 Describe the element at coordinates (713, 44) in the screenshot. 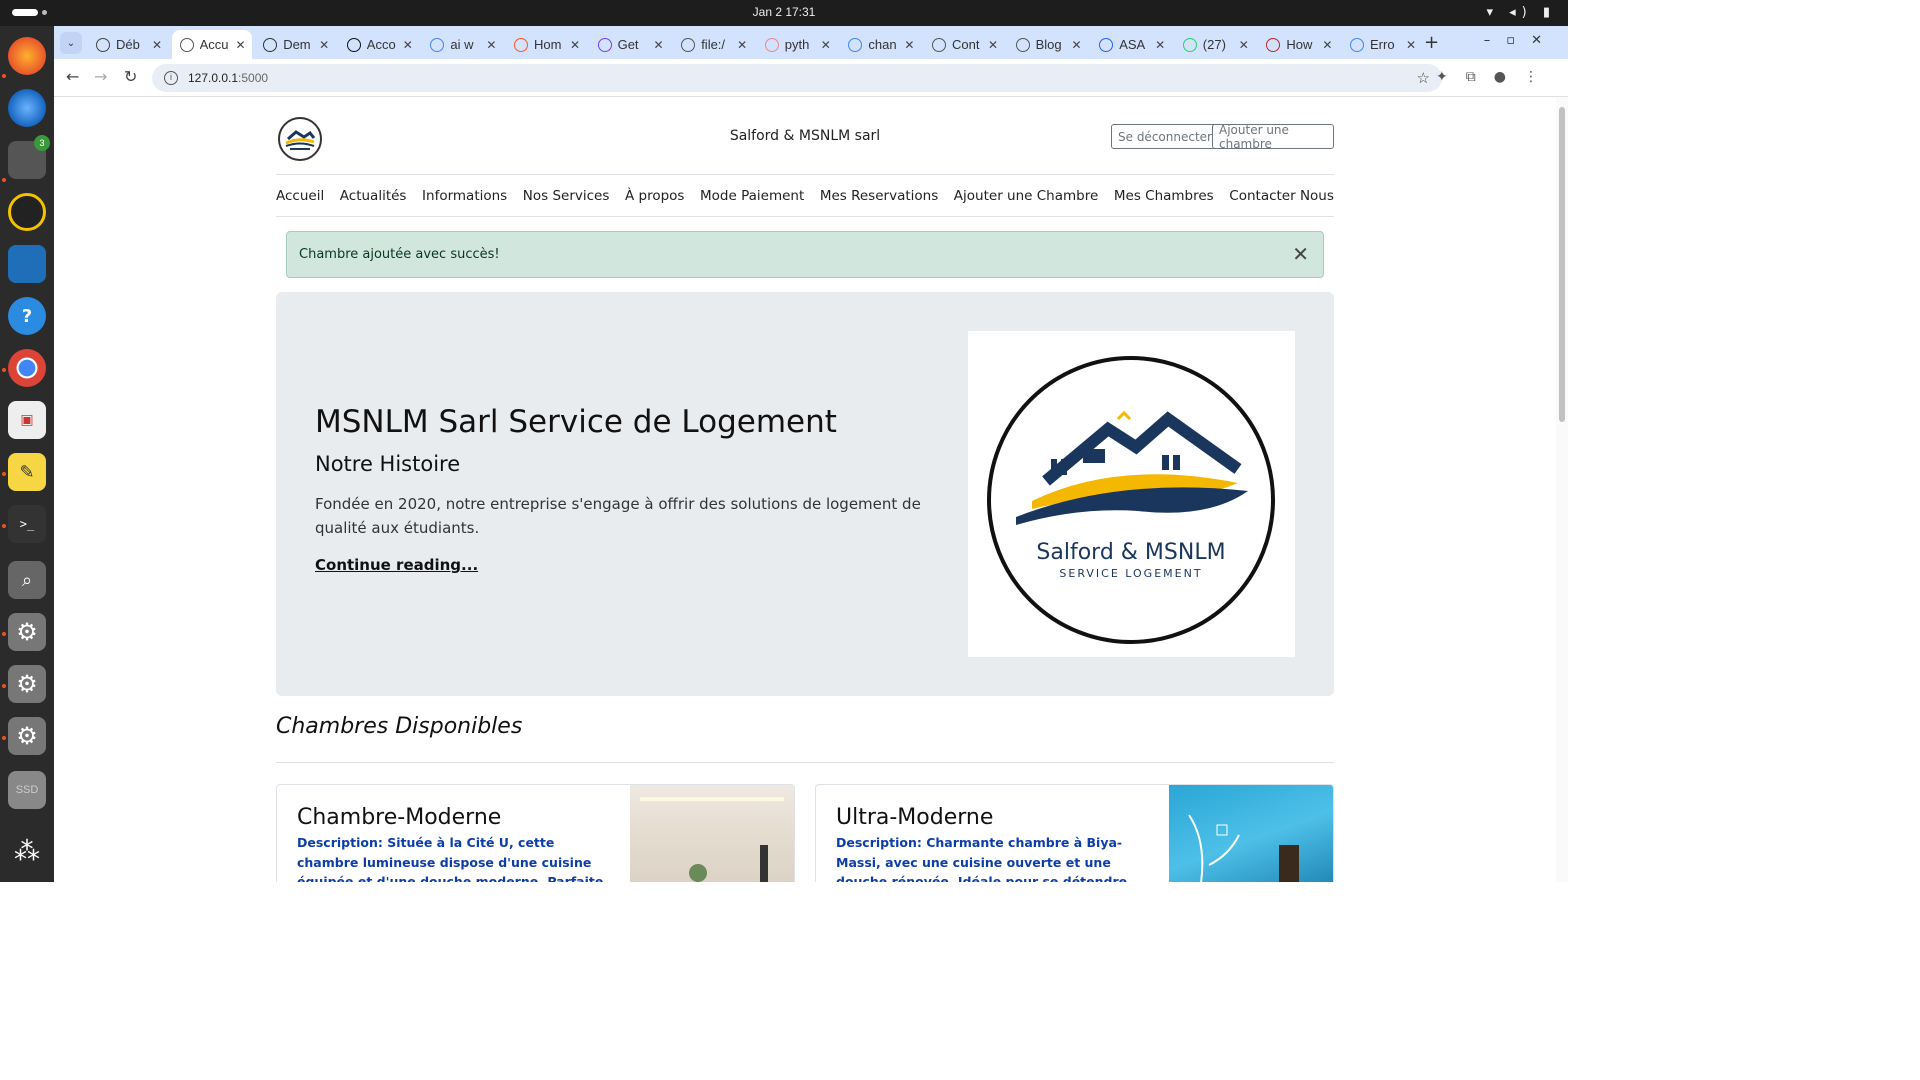

I see `browser-tab: file:/ ✕` at that location.